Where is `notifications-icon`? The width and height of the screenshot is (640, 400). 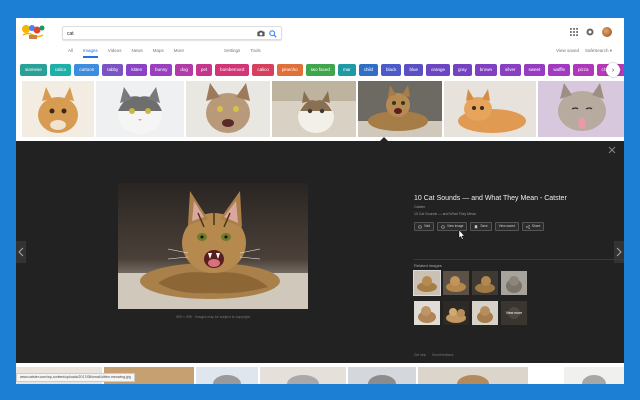 notifications-icon is located at coordinates (590, 32).